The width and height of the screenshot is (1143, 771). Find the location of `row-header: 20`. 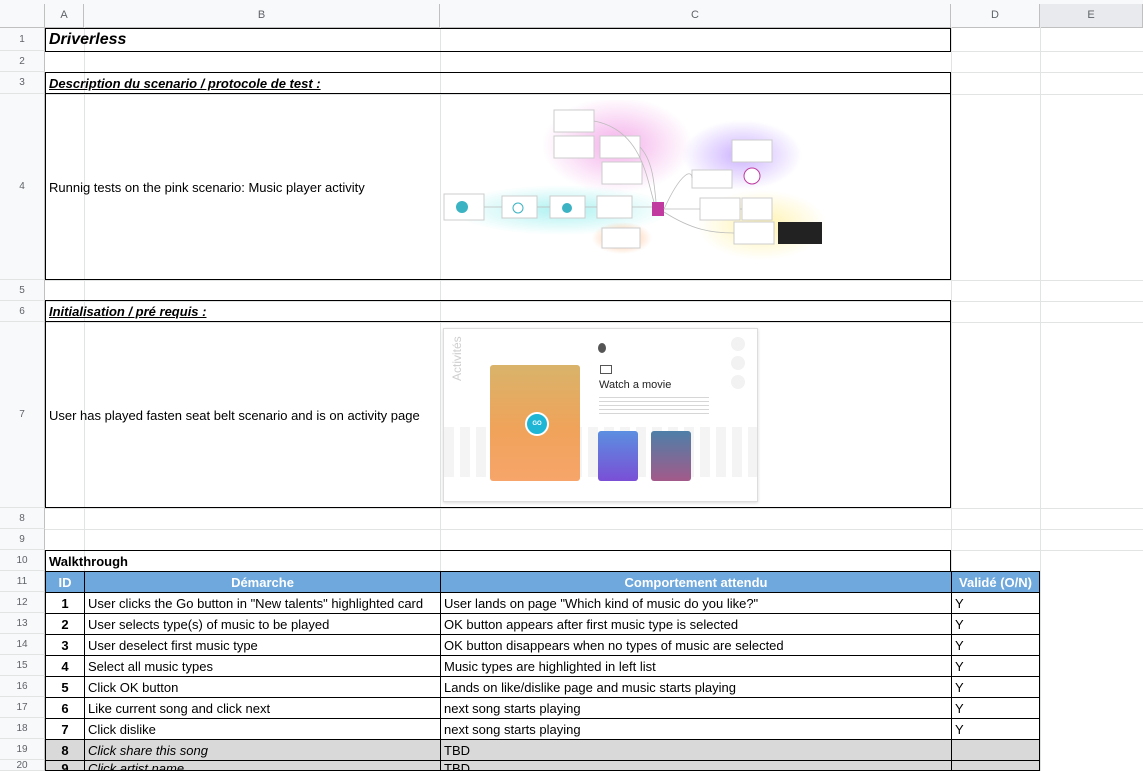

row-header: 20 is located at coordinates (22, 765).